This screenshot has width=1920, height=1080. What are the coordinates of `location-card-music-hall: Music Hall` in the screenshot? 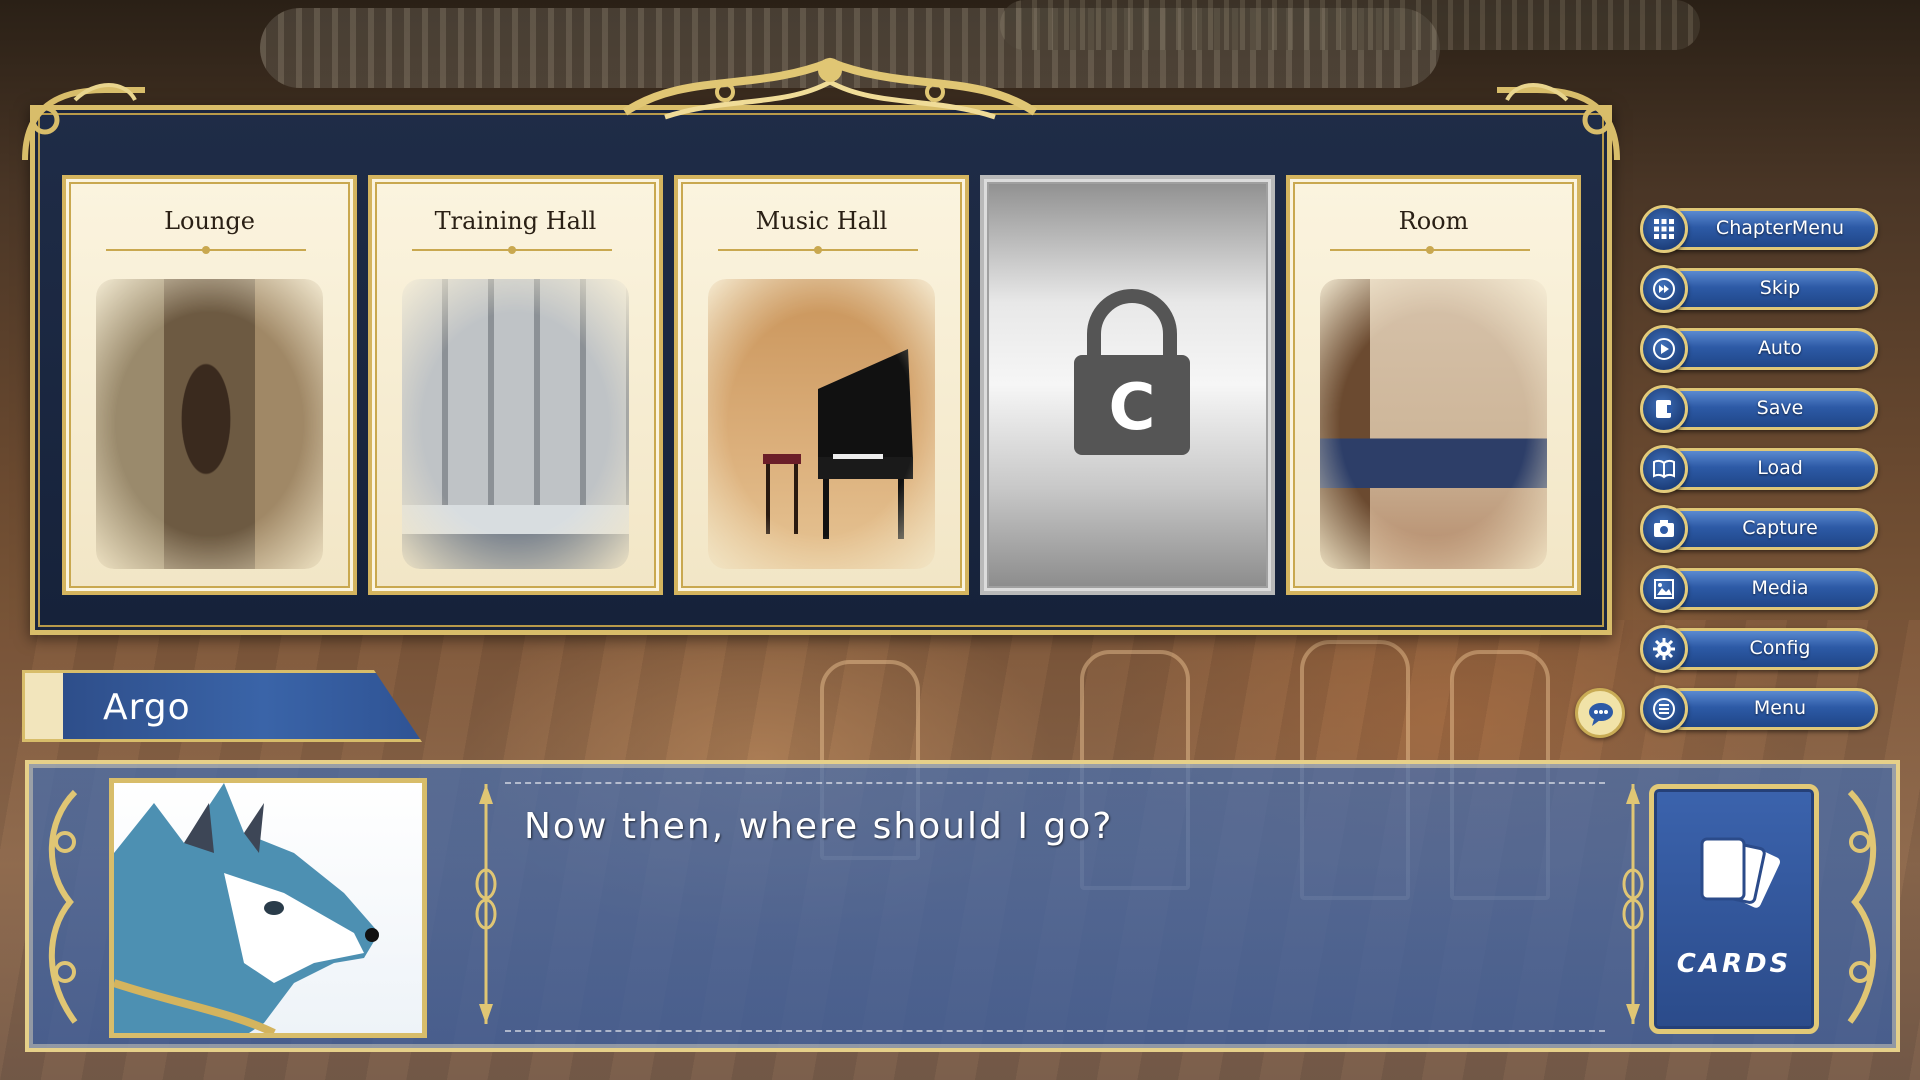 It's located at (821, 385).